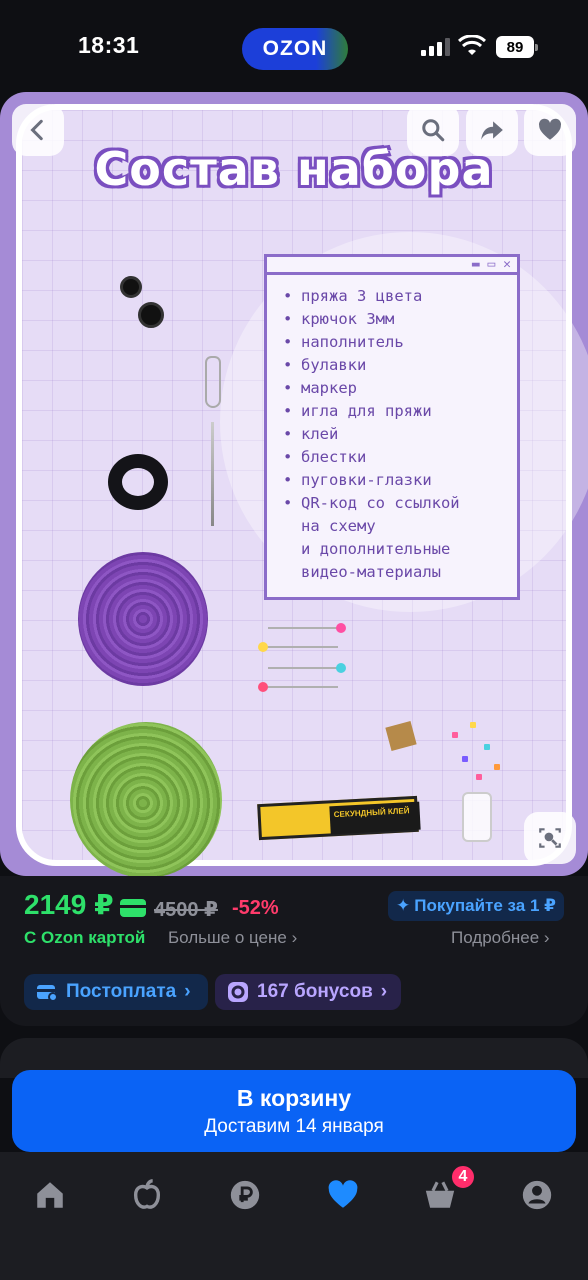 The image size is (588, 1280). I want to click on visual-search-button, so click(550, 838).